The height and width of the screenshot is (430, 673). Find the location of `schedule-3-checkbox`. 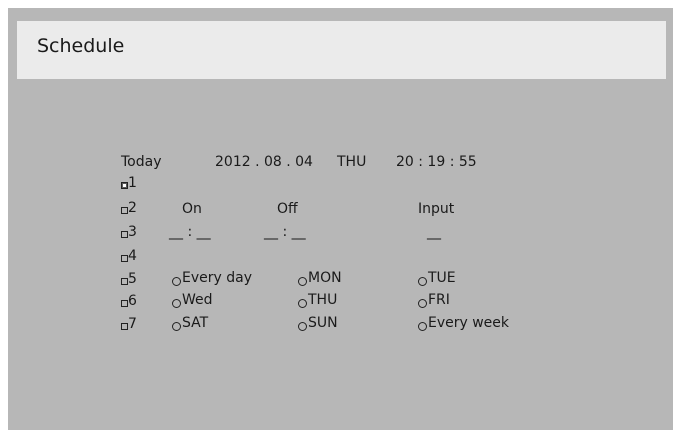

schedule-3-checkbox is located at coordinates (124, 234).